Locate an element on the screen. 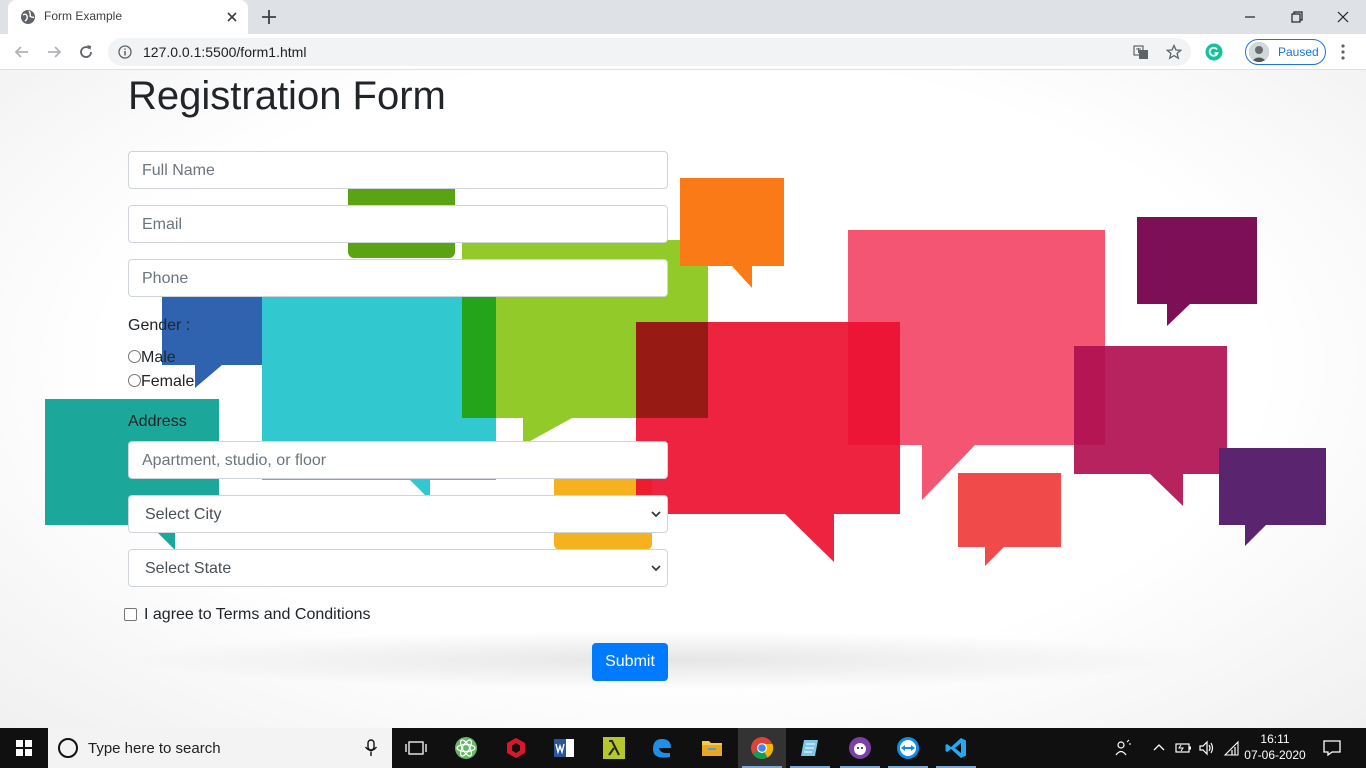 This screenshot has width=1366, height=768. profile-status: Paused is located at coordinates (1298, 52).